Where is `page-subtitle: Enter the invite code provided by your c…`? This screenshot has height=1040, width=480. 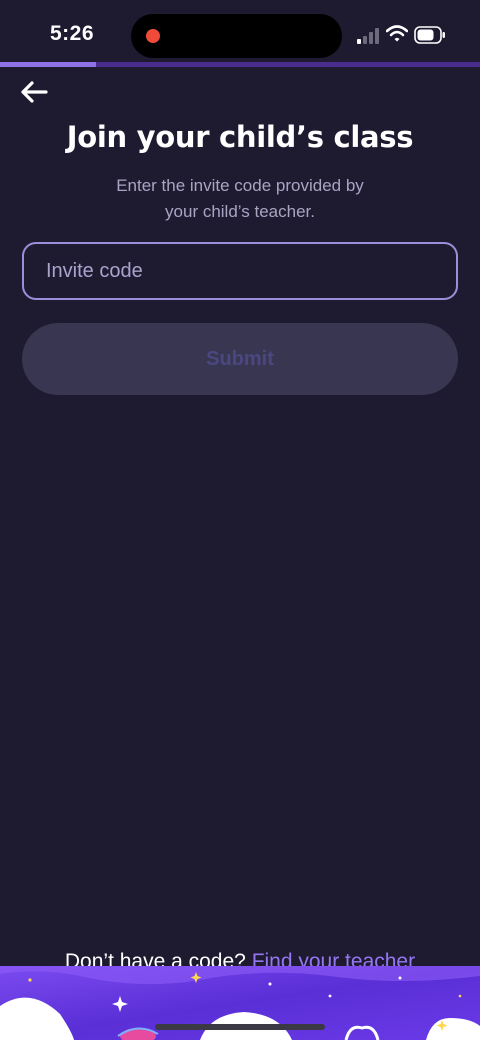
page-subtitle: Enter the invite code provided by your c… is located at coordinates (240, 199).